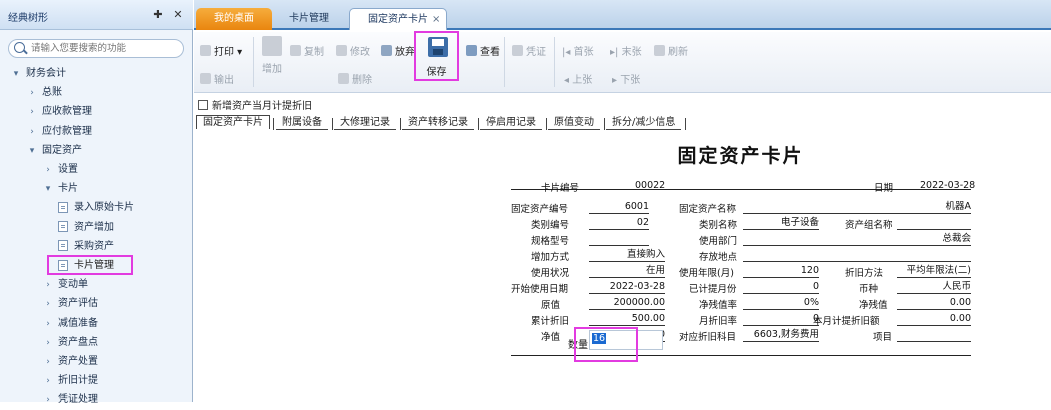 The image size is (1051, 410). Describe the element at coordinates (513, 123) in the screenshot. I see `subtab: 停启用记录` at that location.